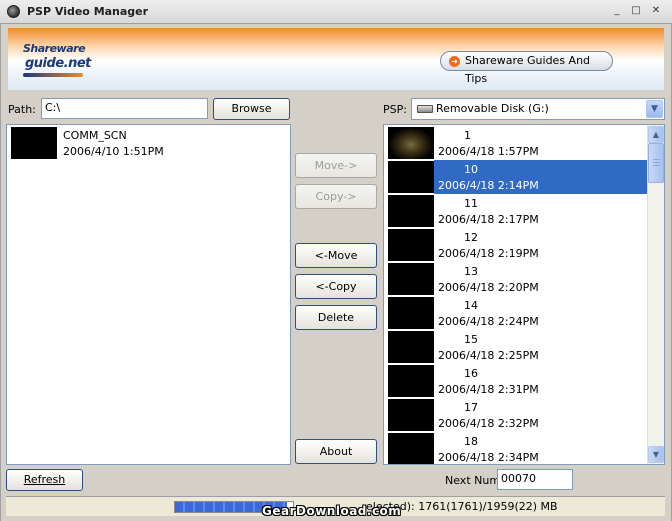 The image size is (672, 521). Describe the element at coordinates (471, 271) in the screenshot. I see `item-name: 13` at that location.